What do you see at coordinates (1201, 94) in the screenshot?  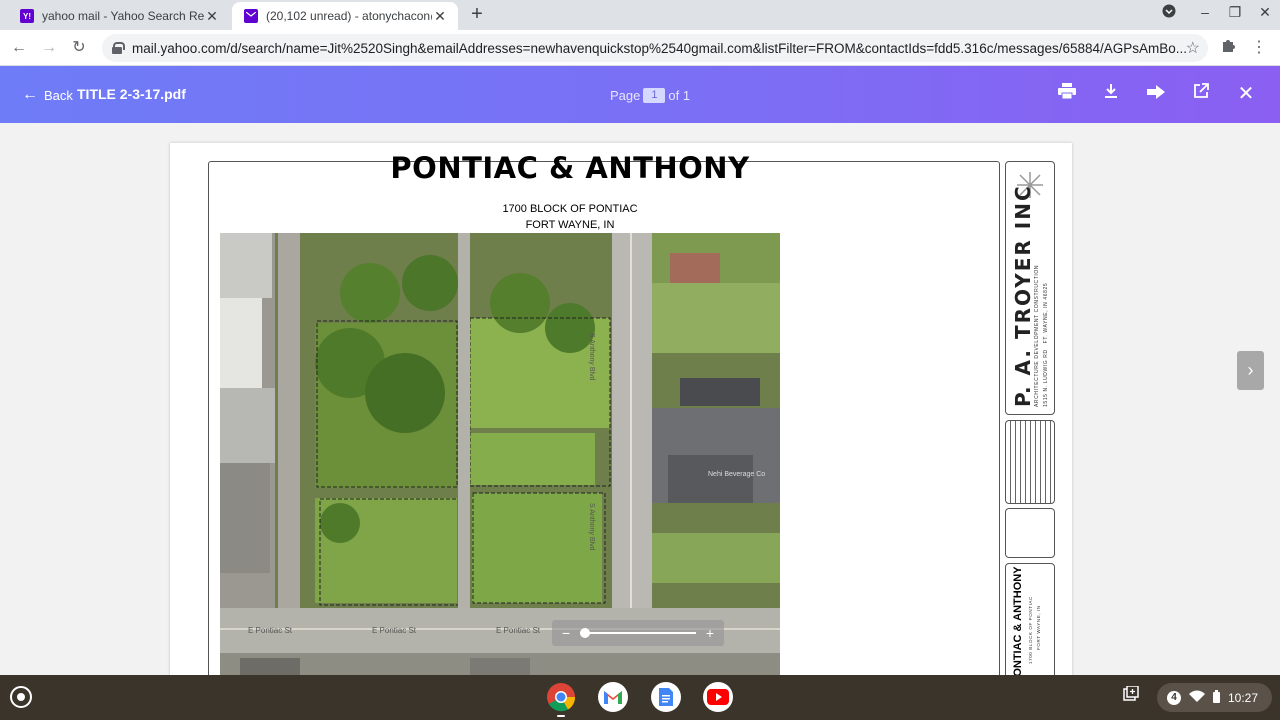 I see `open-external-icon` at bounding box center [1201, 94].